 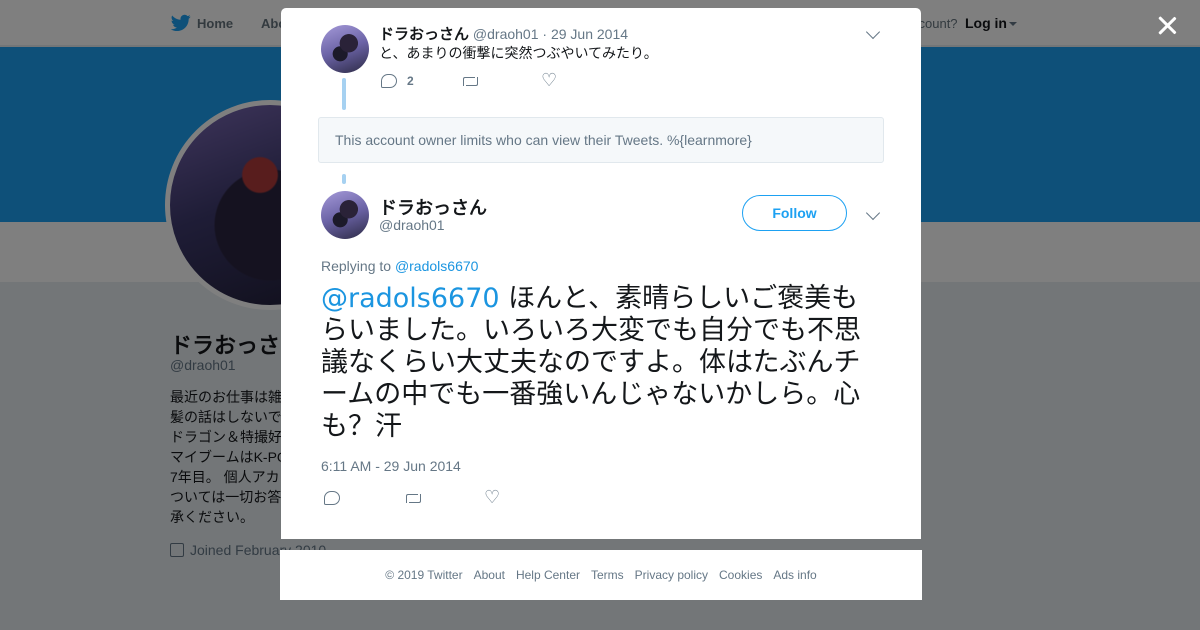 I want to click on tweet-date: 29 Jun 2014, so click(x=589, y=34).